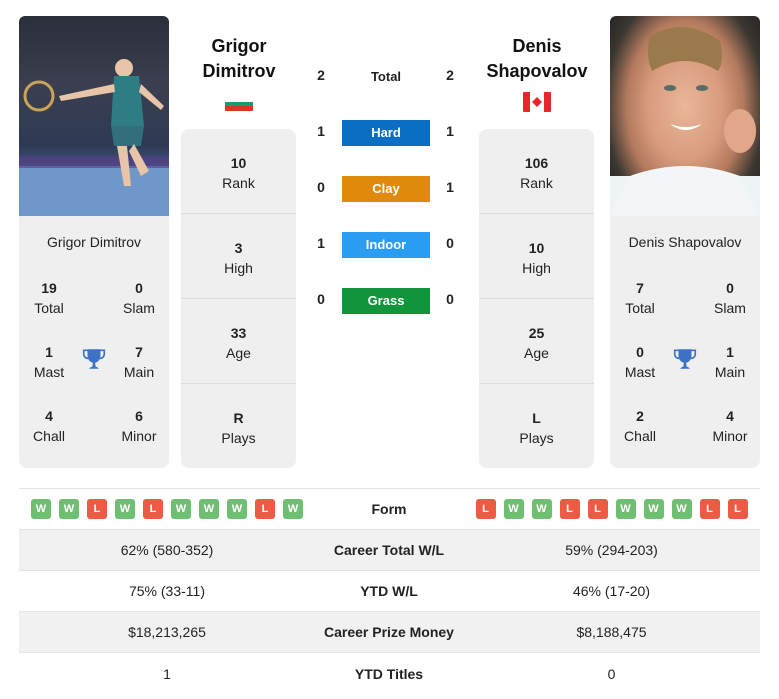 The image size is (779, 699). What do you see at coordinates (139, 372) in the screenshot?
I see `stat-label: Main` at bounding box center [139, 372].